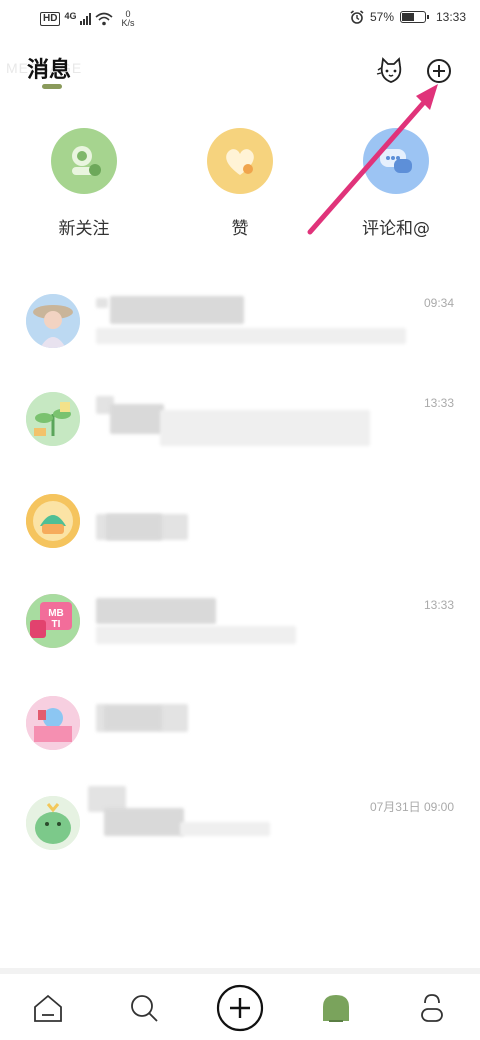 Image resolution: width=480 pixels, height=1040 pixels. I want to click on status-left: HD 4G 0 K/s, so click(87, 19).